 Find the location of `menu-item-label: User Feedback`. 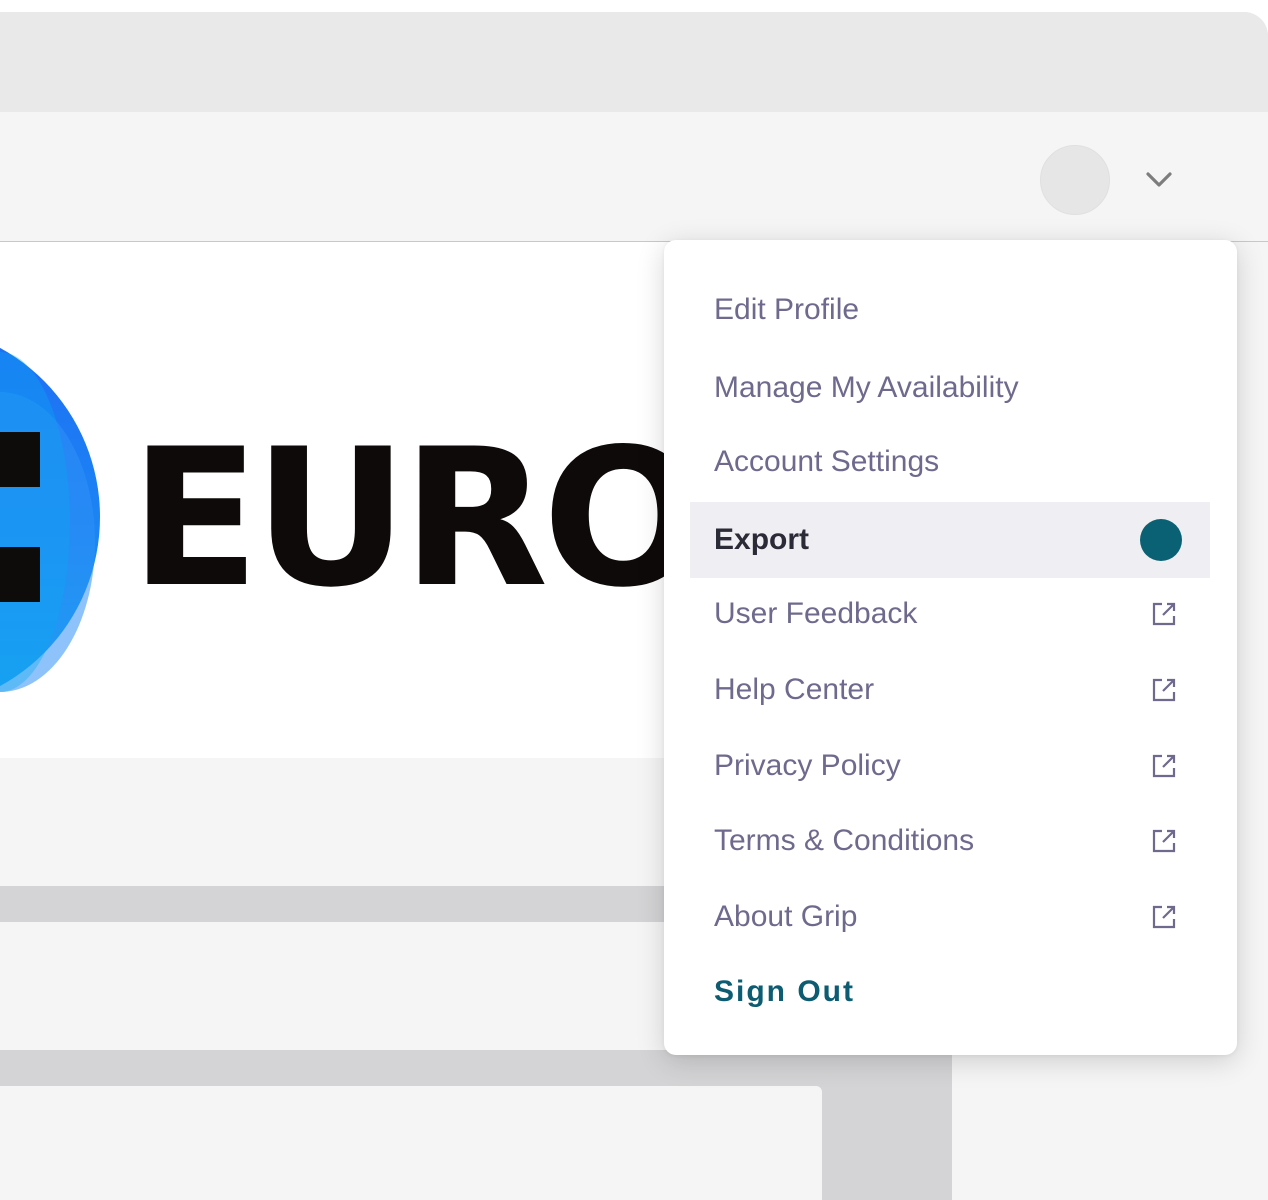

menu-item-label: User Feedback is located at coordinates (816, 613).